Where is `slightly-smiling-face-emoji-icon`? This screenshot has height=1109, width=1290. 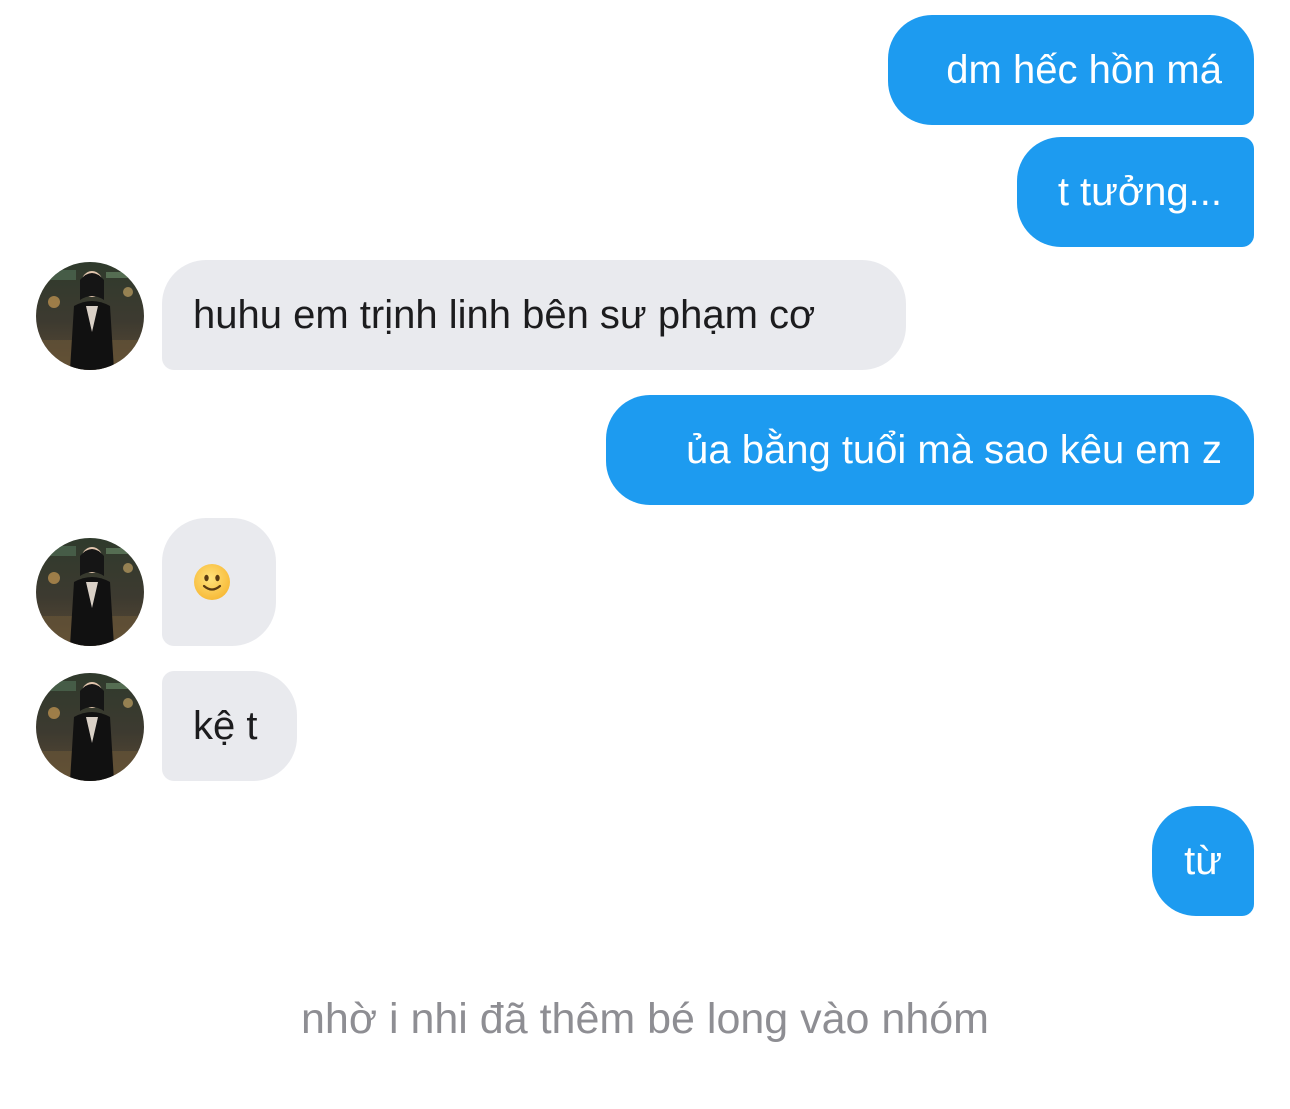
slightly-smiling-face-emoji-icon is located at coordinates (212, 582).